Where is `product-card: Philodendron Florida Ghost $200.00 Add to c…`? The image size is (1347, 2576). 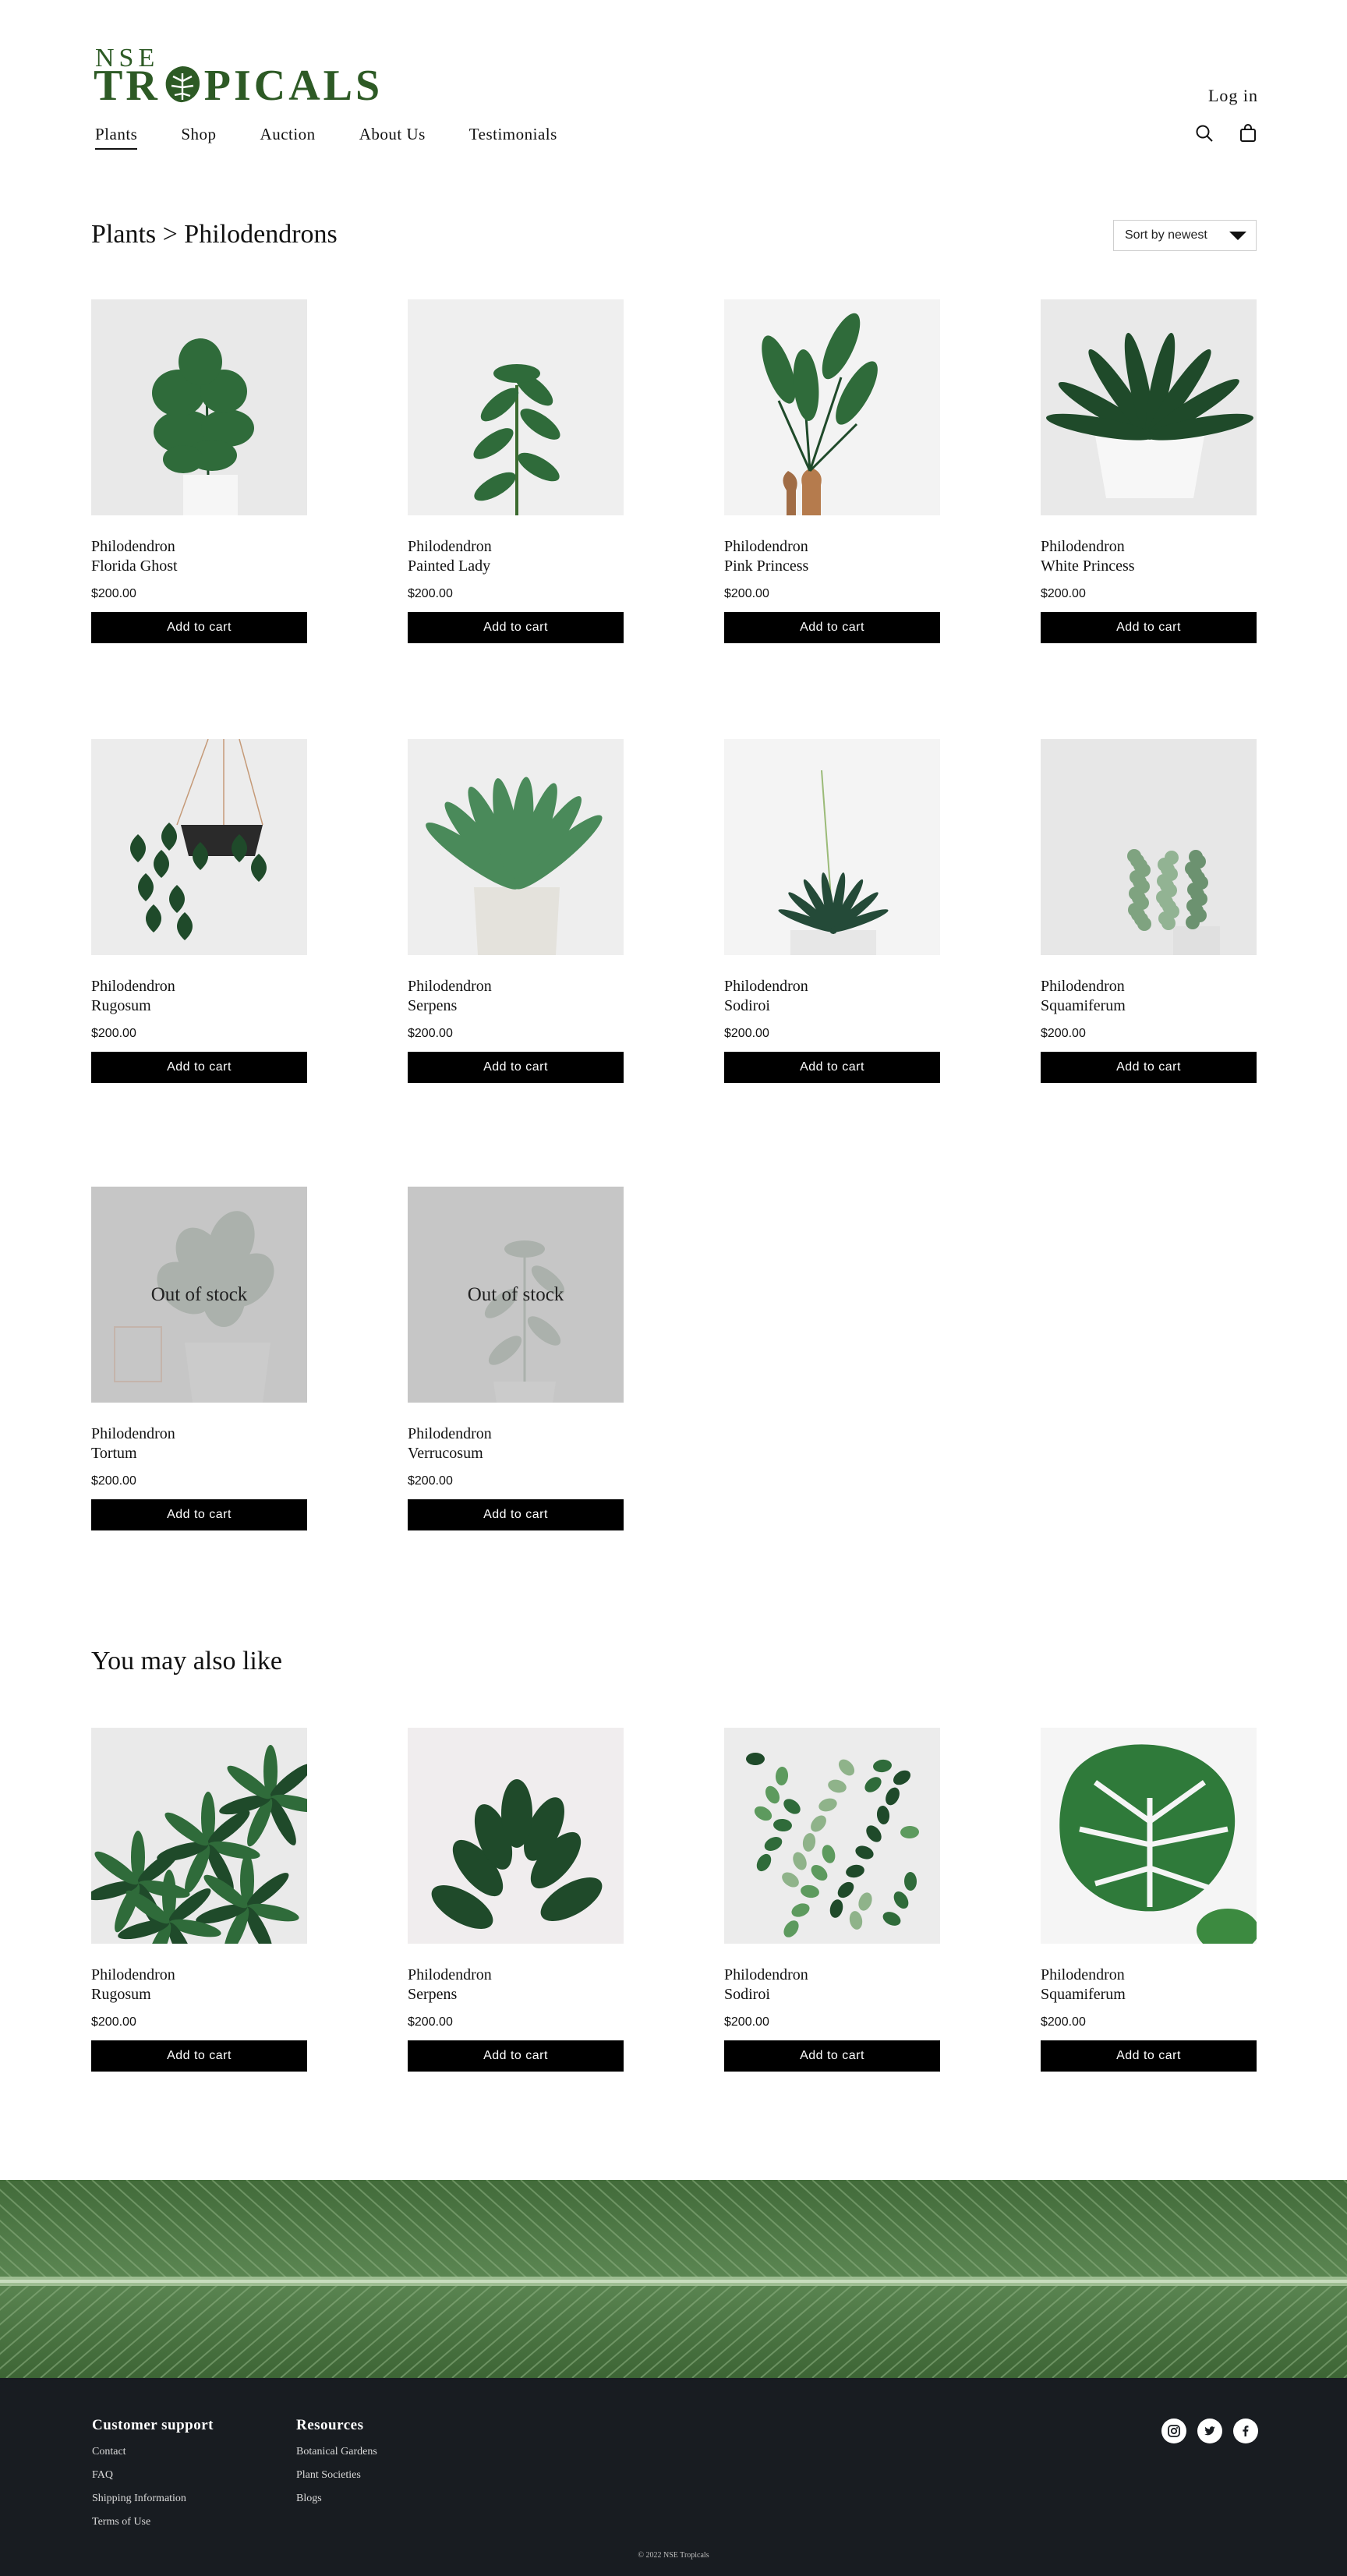 product-card: Philodendron Florida Ghost $200.00 Add to c… is located at coordinates (199, 471).